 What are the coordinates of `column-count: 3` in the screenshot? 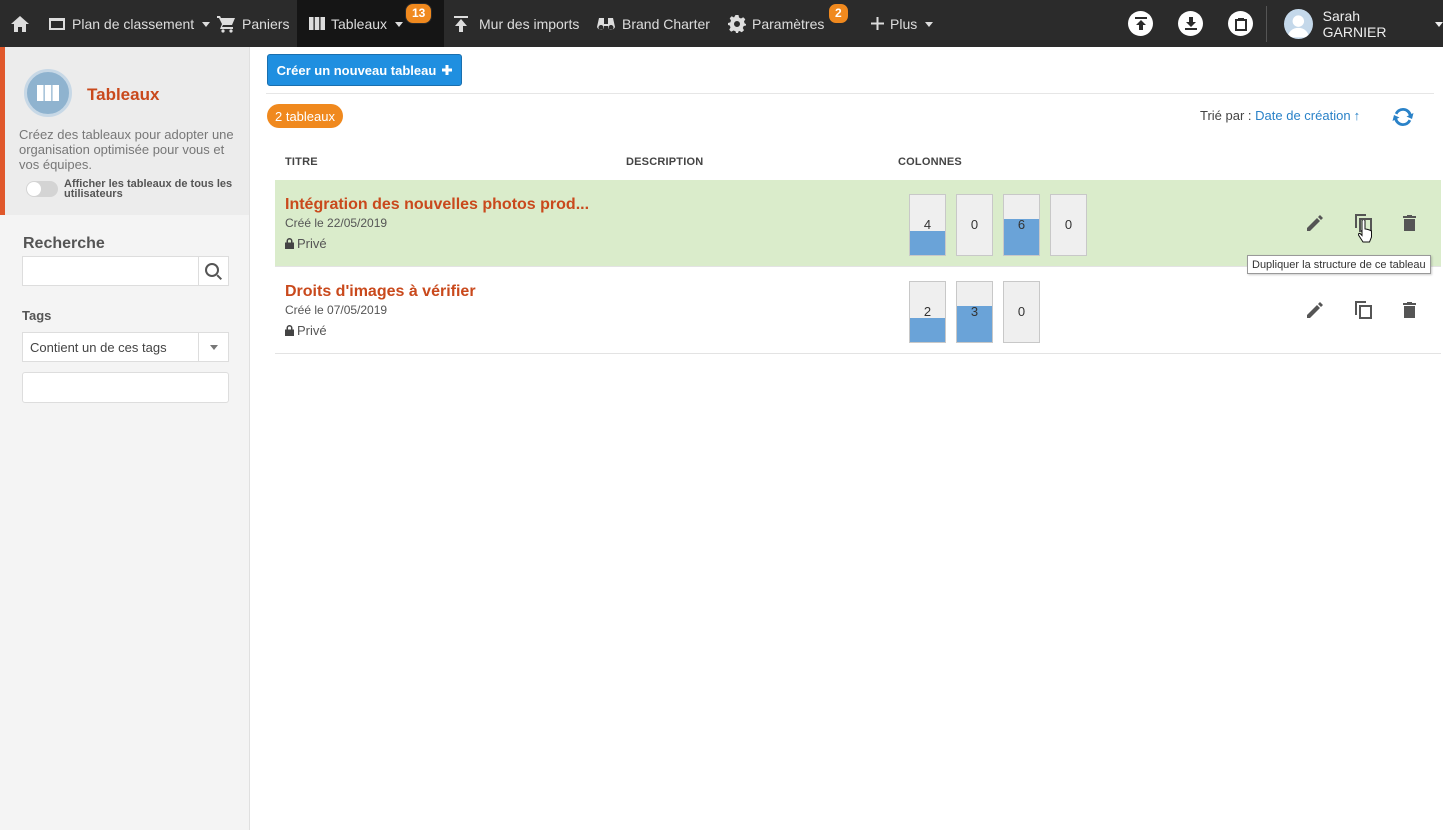 It's located at (974, 311).